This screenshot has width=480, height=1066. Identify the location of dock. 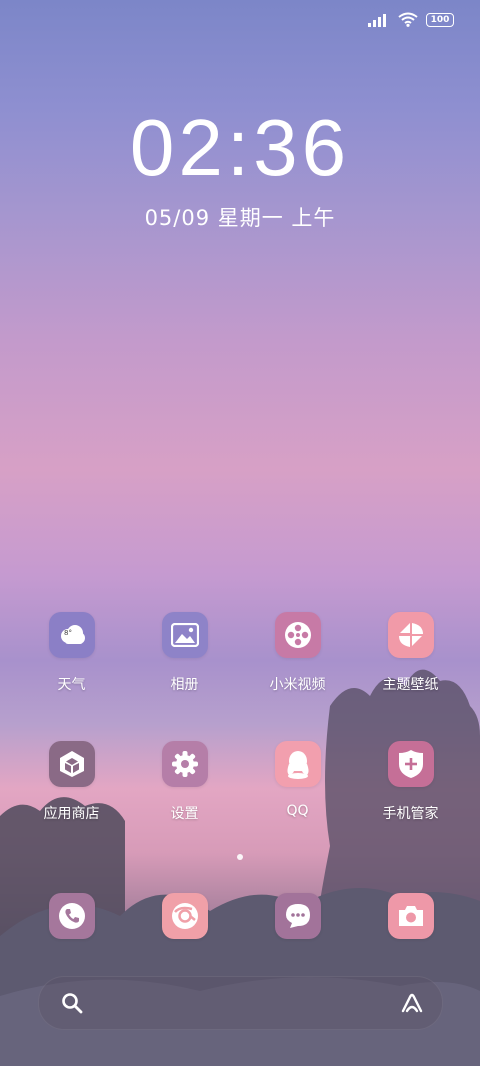
(240, 916).